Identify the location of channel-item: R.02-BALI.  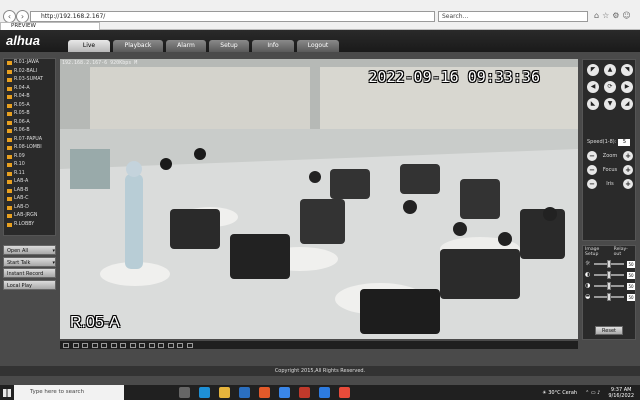
(29, 72).